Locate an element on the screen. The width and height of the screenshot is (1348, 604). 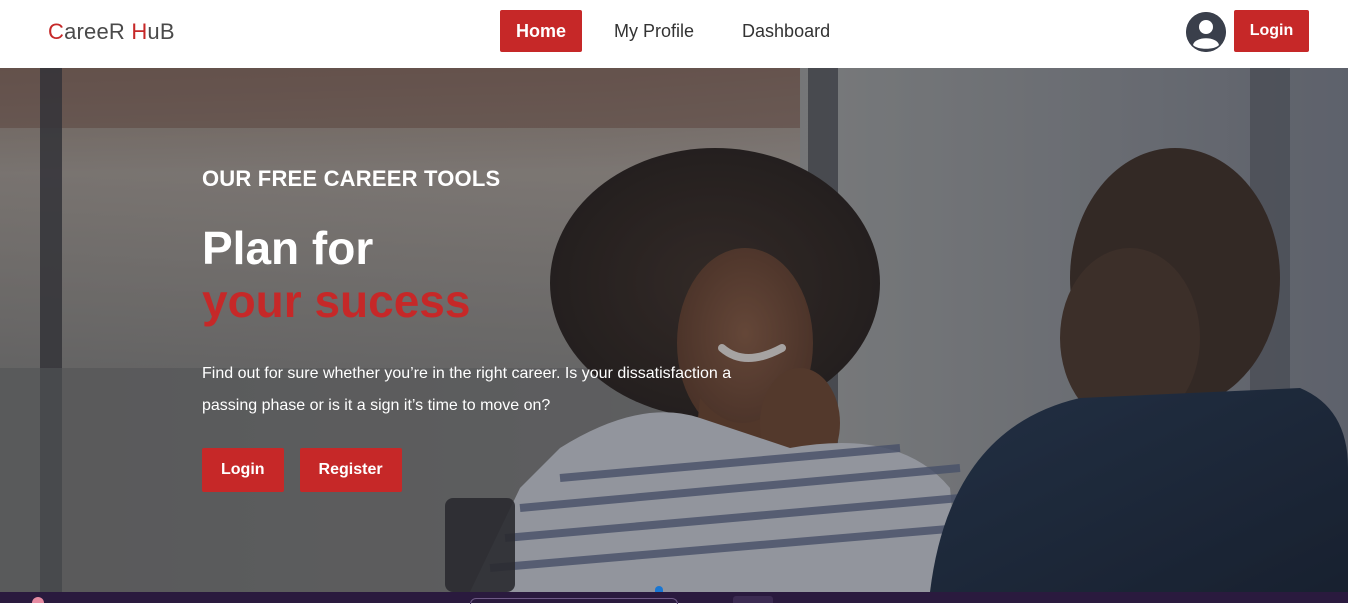
bottom-taskbar-strip is located at coordinates (674, 598).